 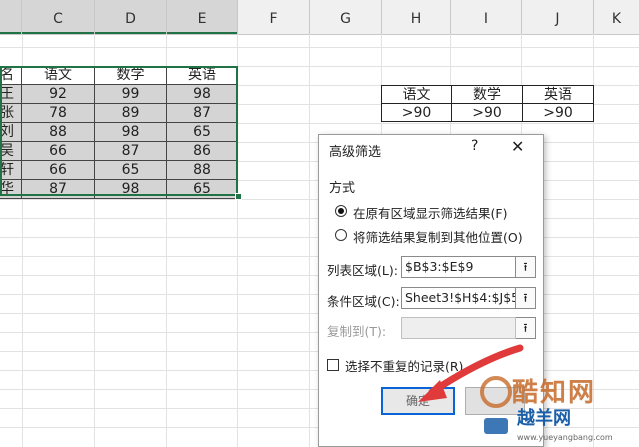 What do you see at coordinates (11, 132) in the screenshot?
I see `table-row-name: 刘` at bounding box center [11, 132].